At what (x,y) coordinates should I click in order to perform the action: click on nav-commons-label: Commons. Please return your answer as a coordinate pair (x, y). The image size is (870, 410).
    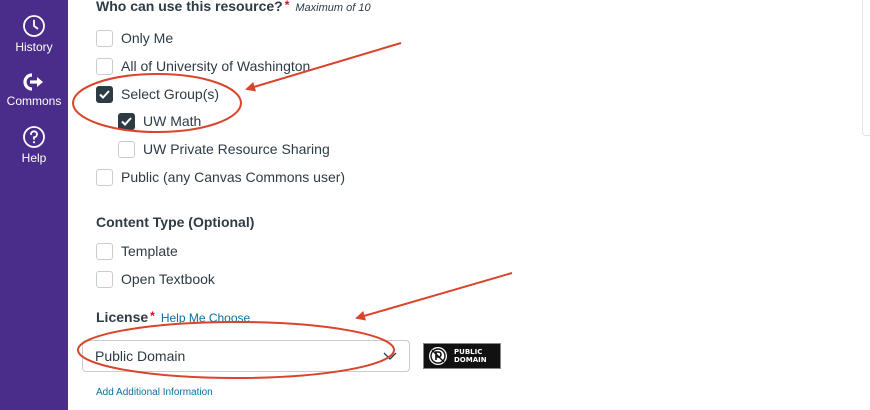
    Looking at the image, I should click on (34, 101).